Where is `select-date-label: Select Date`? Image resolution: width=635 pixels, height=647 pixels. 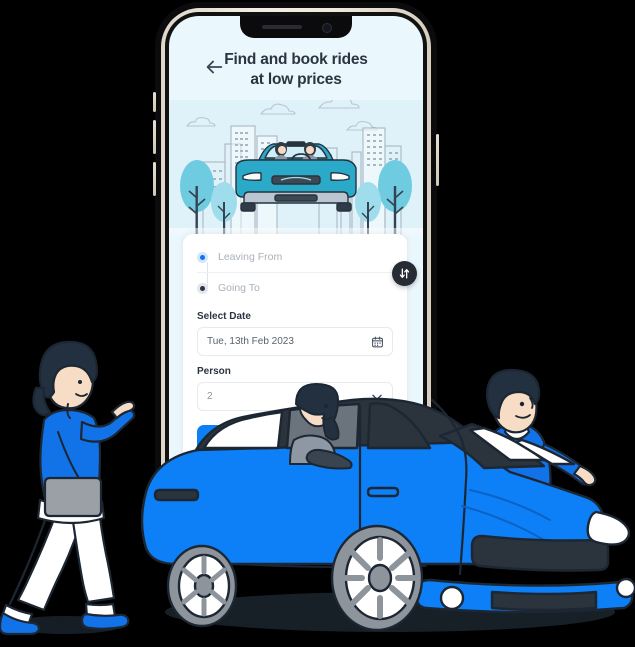
select-date-label: Select Date is located at coordinates (224, 316).